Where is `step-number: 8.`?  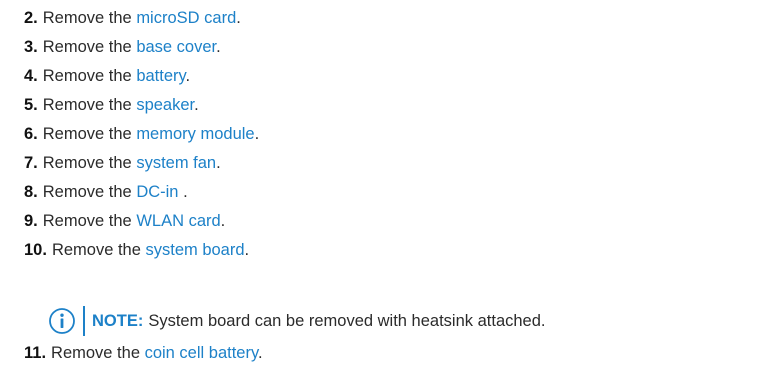
step-number: 8. is located at coordinates (31, 192).